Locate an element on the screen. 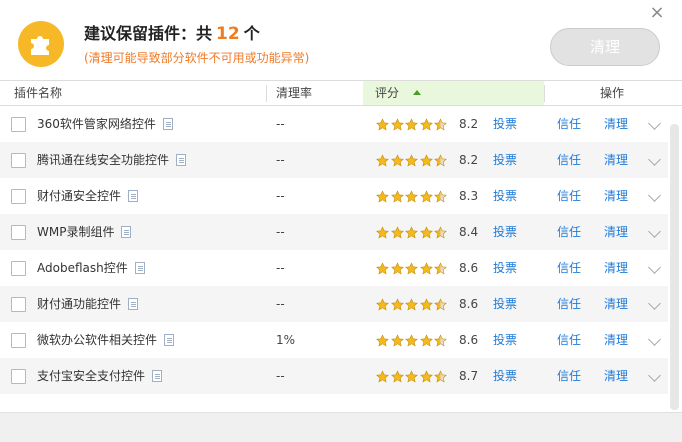 This screenshot has width=682, height=442. table-row: 财付通安全控件 -- 8.3 投票 信任 清理 is located at coordinates (334, 196).